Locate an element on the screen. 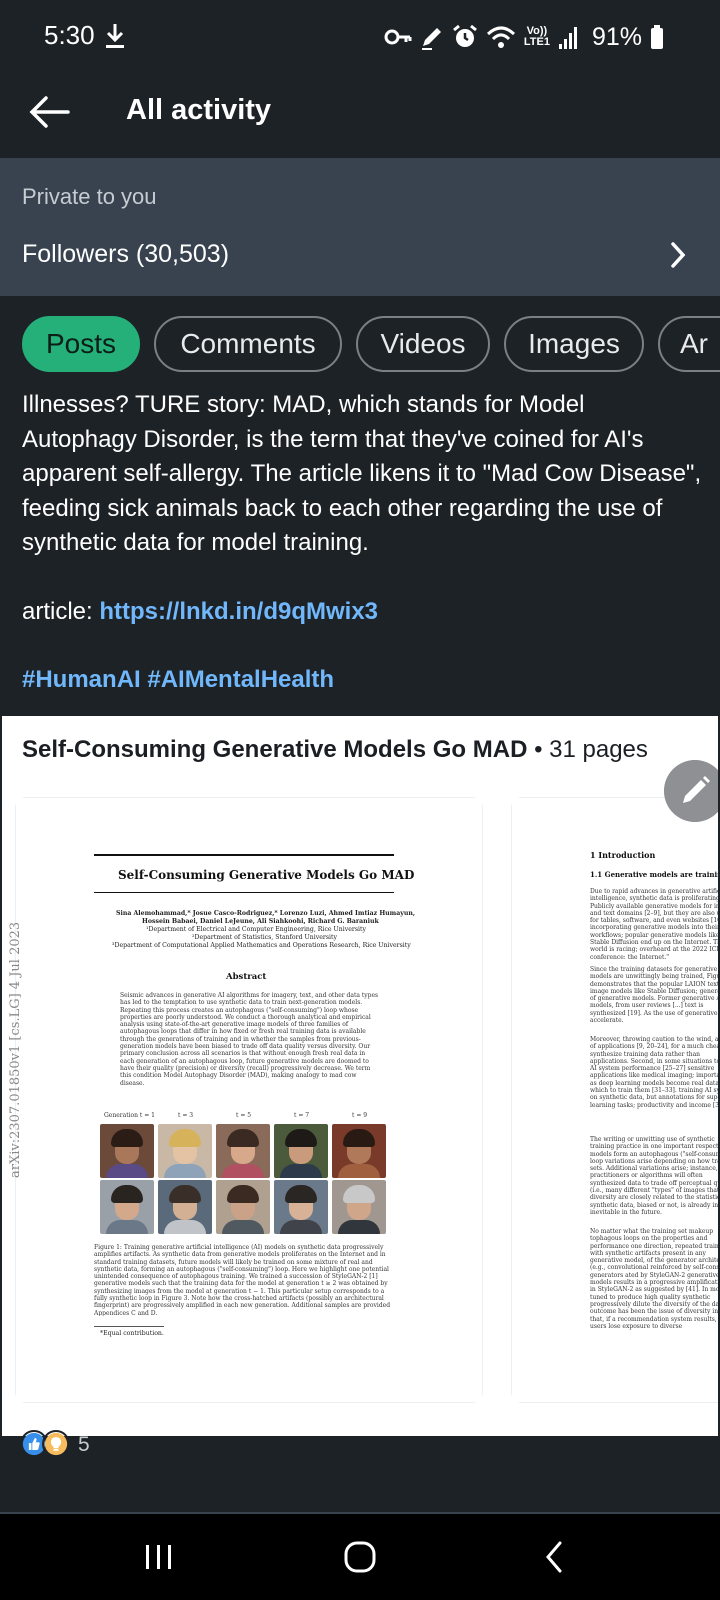 The height and width of the screenshot is (1600, 720). recent-apps-icon is located at coordinates (159, 1557).